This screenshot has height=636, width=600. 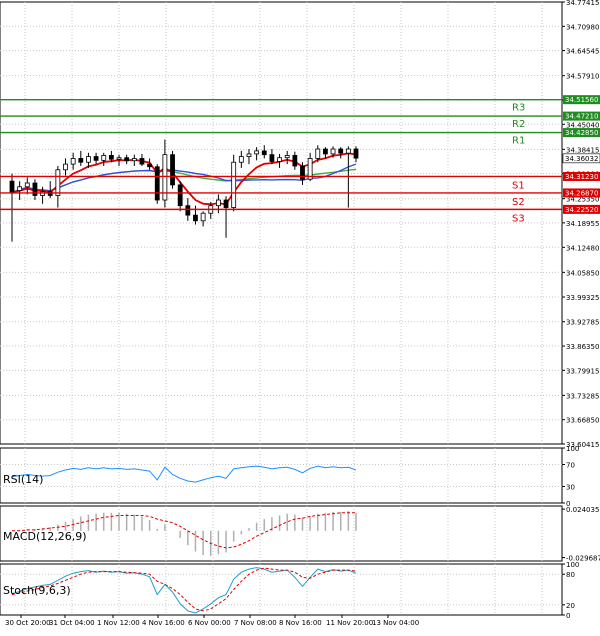 I want to click on level-price-label-r2: 34.47210, so click(x=581, y=117).